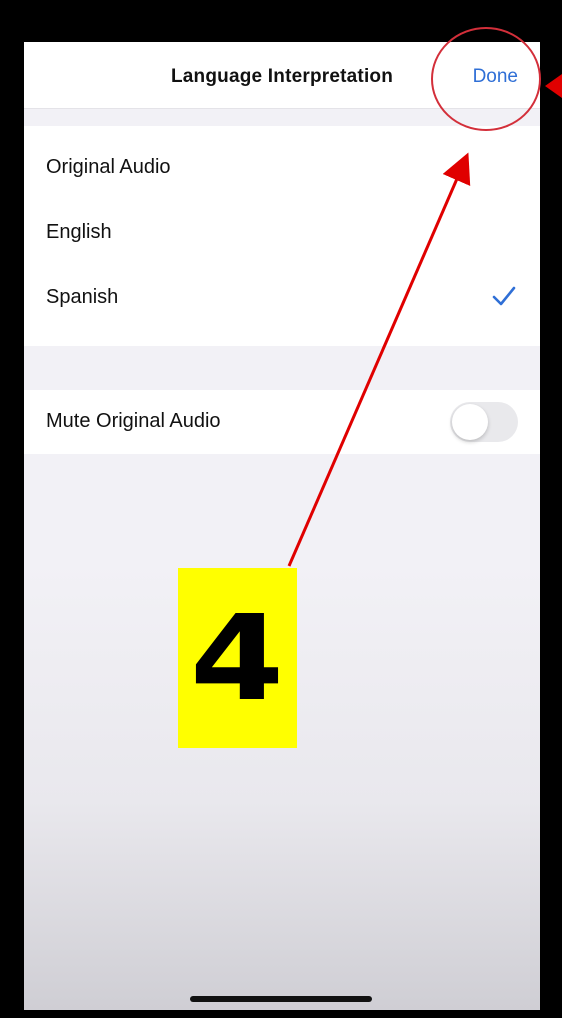 Image resolution: width=562 pixels, height=1018 pixels. What do you see at coordinates (79, 232) in the screenshot?
I see `language-label: English` at bounding box center [79, 232].